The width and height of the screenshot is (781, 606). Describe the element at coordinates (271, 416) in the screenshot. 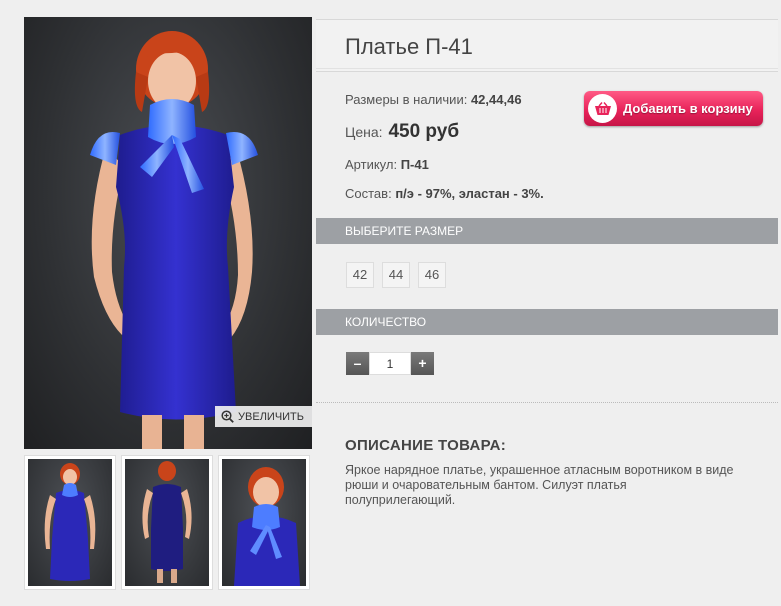

I see `zoom-label: УВЕЛИЧИТЬ` at that location.